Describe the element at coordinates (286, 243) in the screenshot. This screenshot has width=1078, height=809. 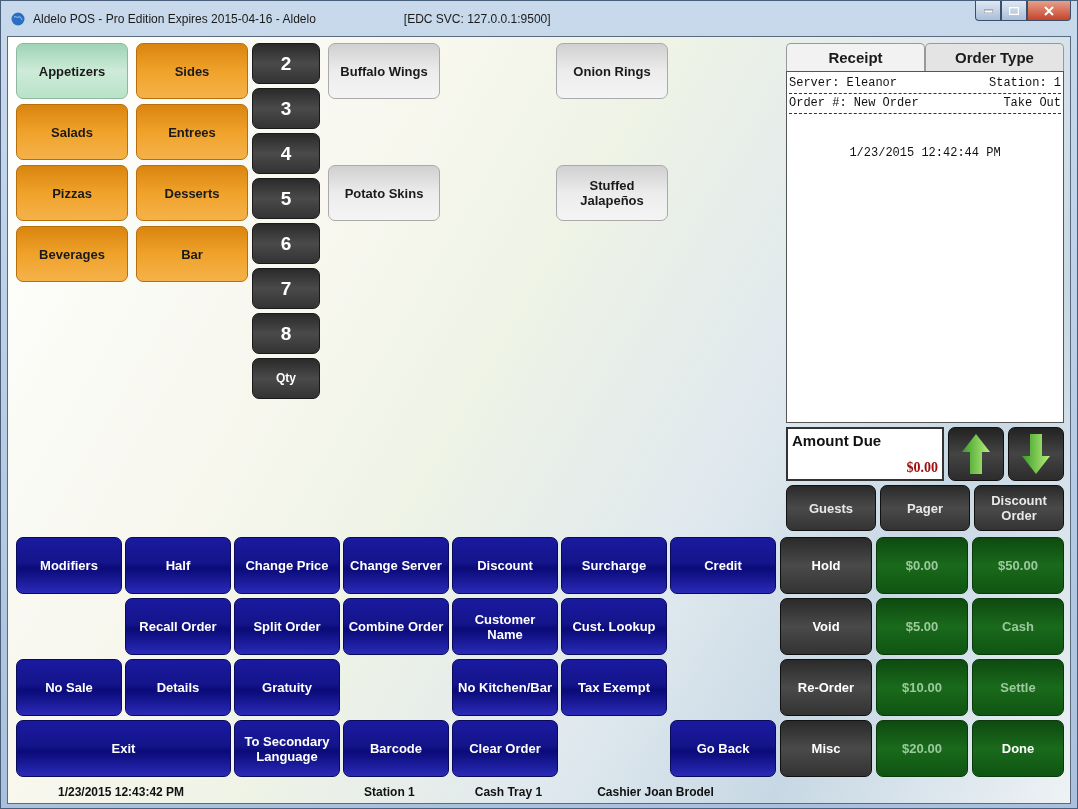
I see `number-key: 6` at that location.